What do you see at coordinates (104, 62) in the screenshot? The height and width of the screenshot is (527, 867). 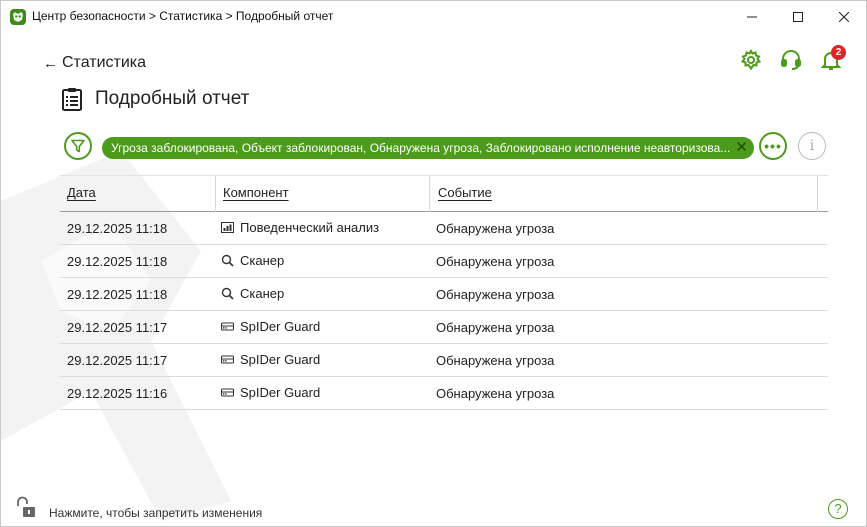 I see `back-link-label: Статистика` at bounding box center [104, 62].